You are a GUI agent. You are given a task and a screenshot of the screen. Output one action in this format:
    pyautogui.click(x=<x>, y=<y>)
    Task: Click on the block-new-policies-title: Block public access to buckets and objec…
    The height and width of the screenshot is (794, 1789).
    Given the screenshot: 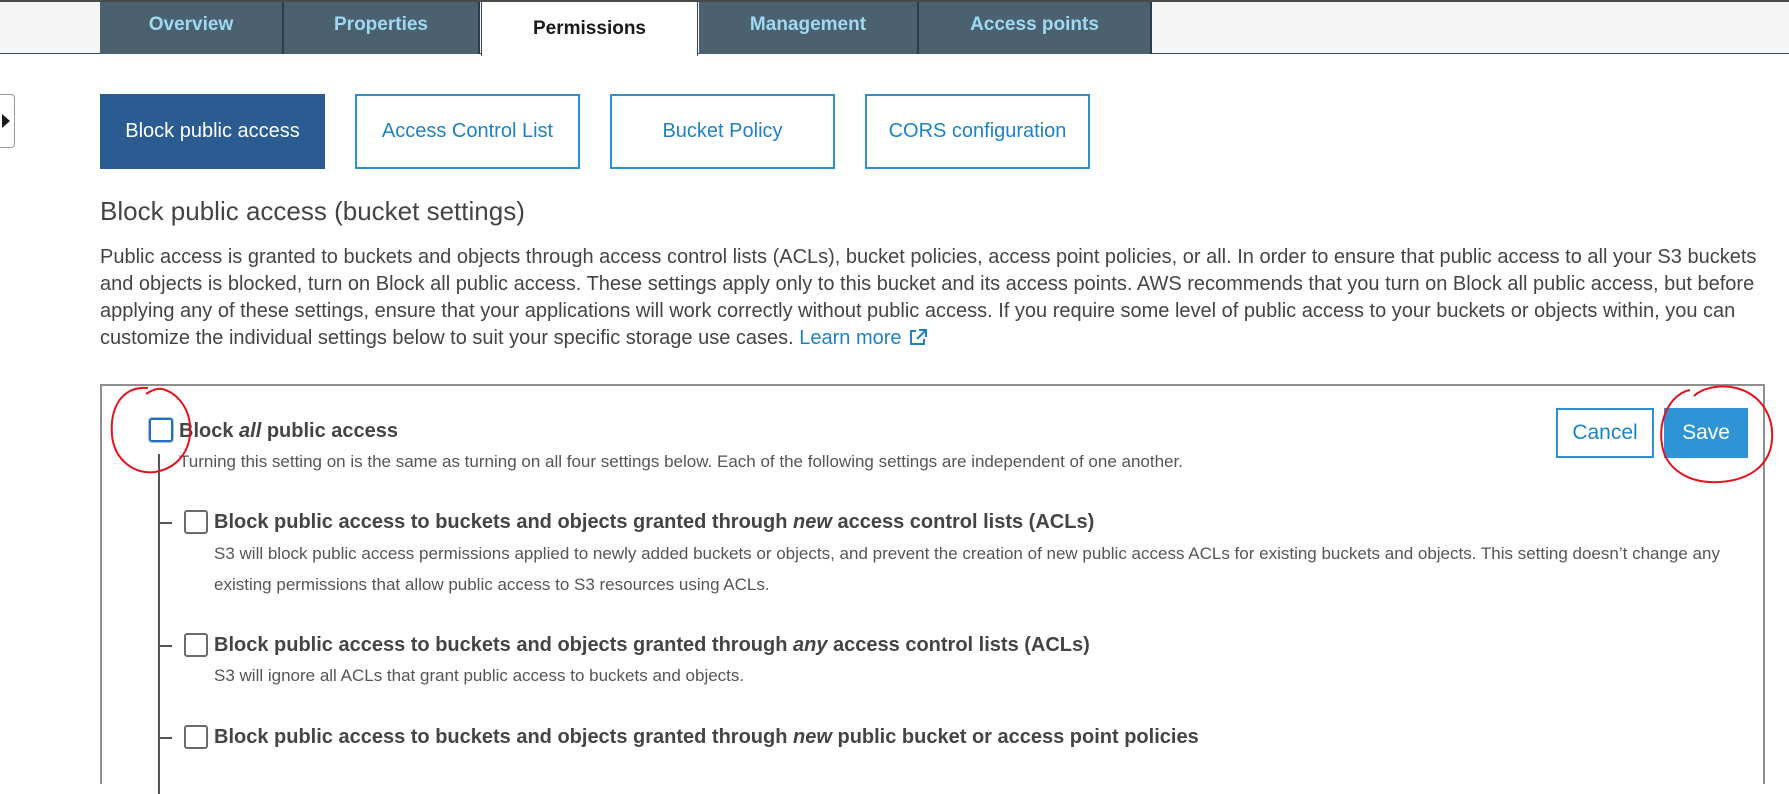 What is the action you would take?
    pyautogui.click(x=706, y=737)
    